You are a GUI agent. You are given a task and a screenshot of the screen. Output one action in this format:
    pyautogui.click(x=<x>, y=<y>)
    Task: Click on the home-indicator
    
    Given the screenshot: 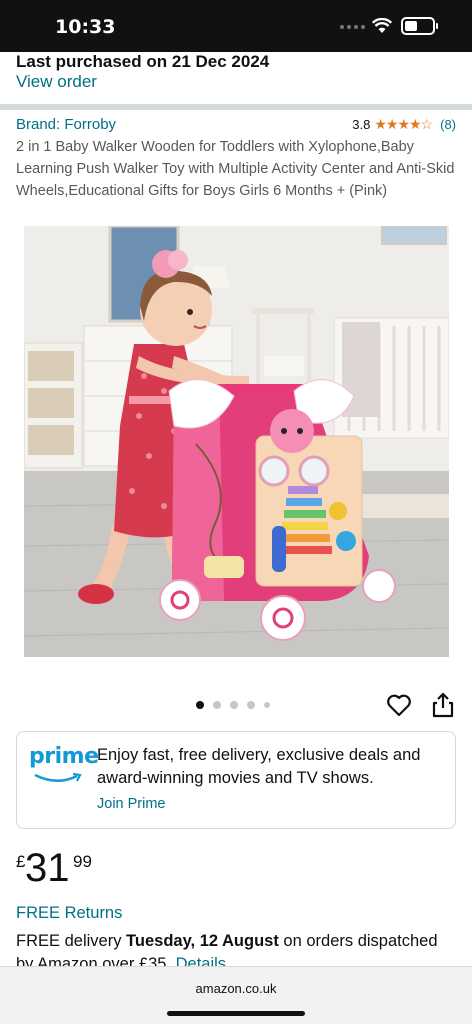 What is the action you would take?
    pyautogui.click(x=236, y=1013)
    